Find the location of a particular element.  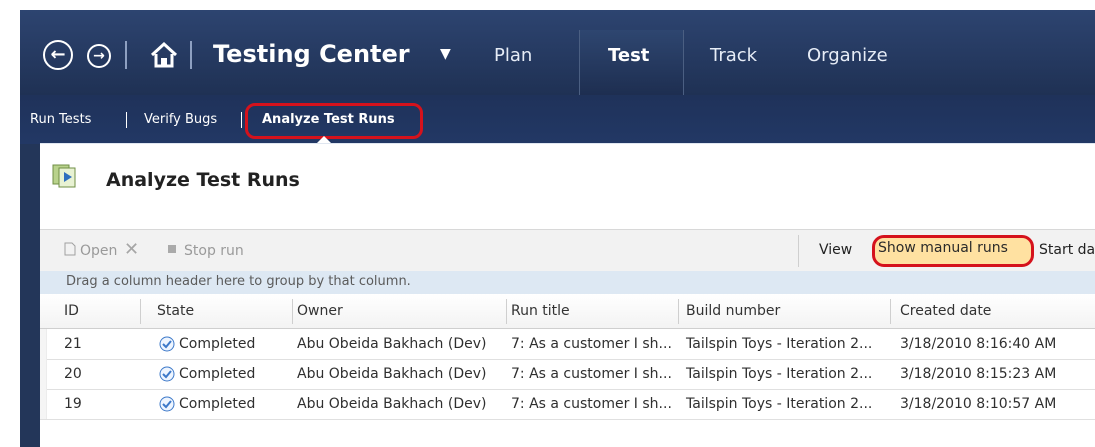

start-date-label: Start dat is located at coordinates (1067, 250).